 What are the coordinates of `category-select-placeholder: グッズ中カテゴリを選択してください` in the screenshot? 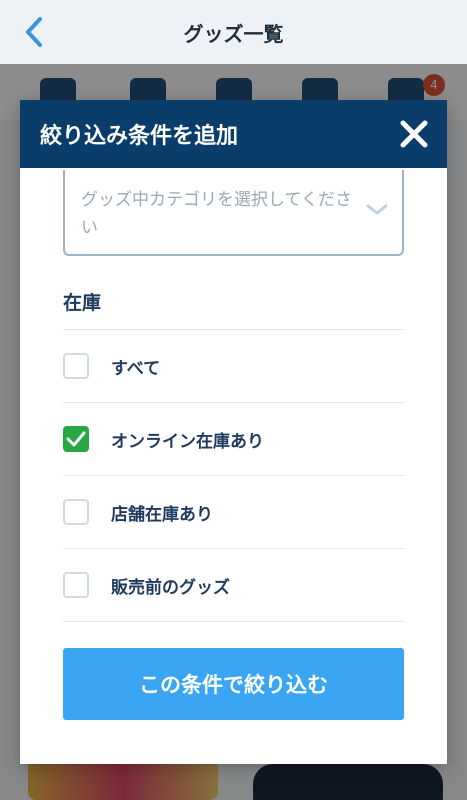 It's located at (216, 214).